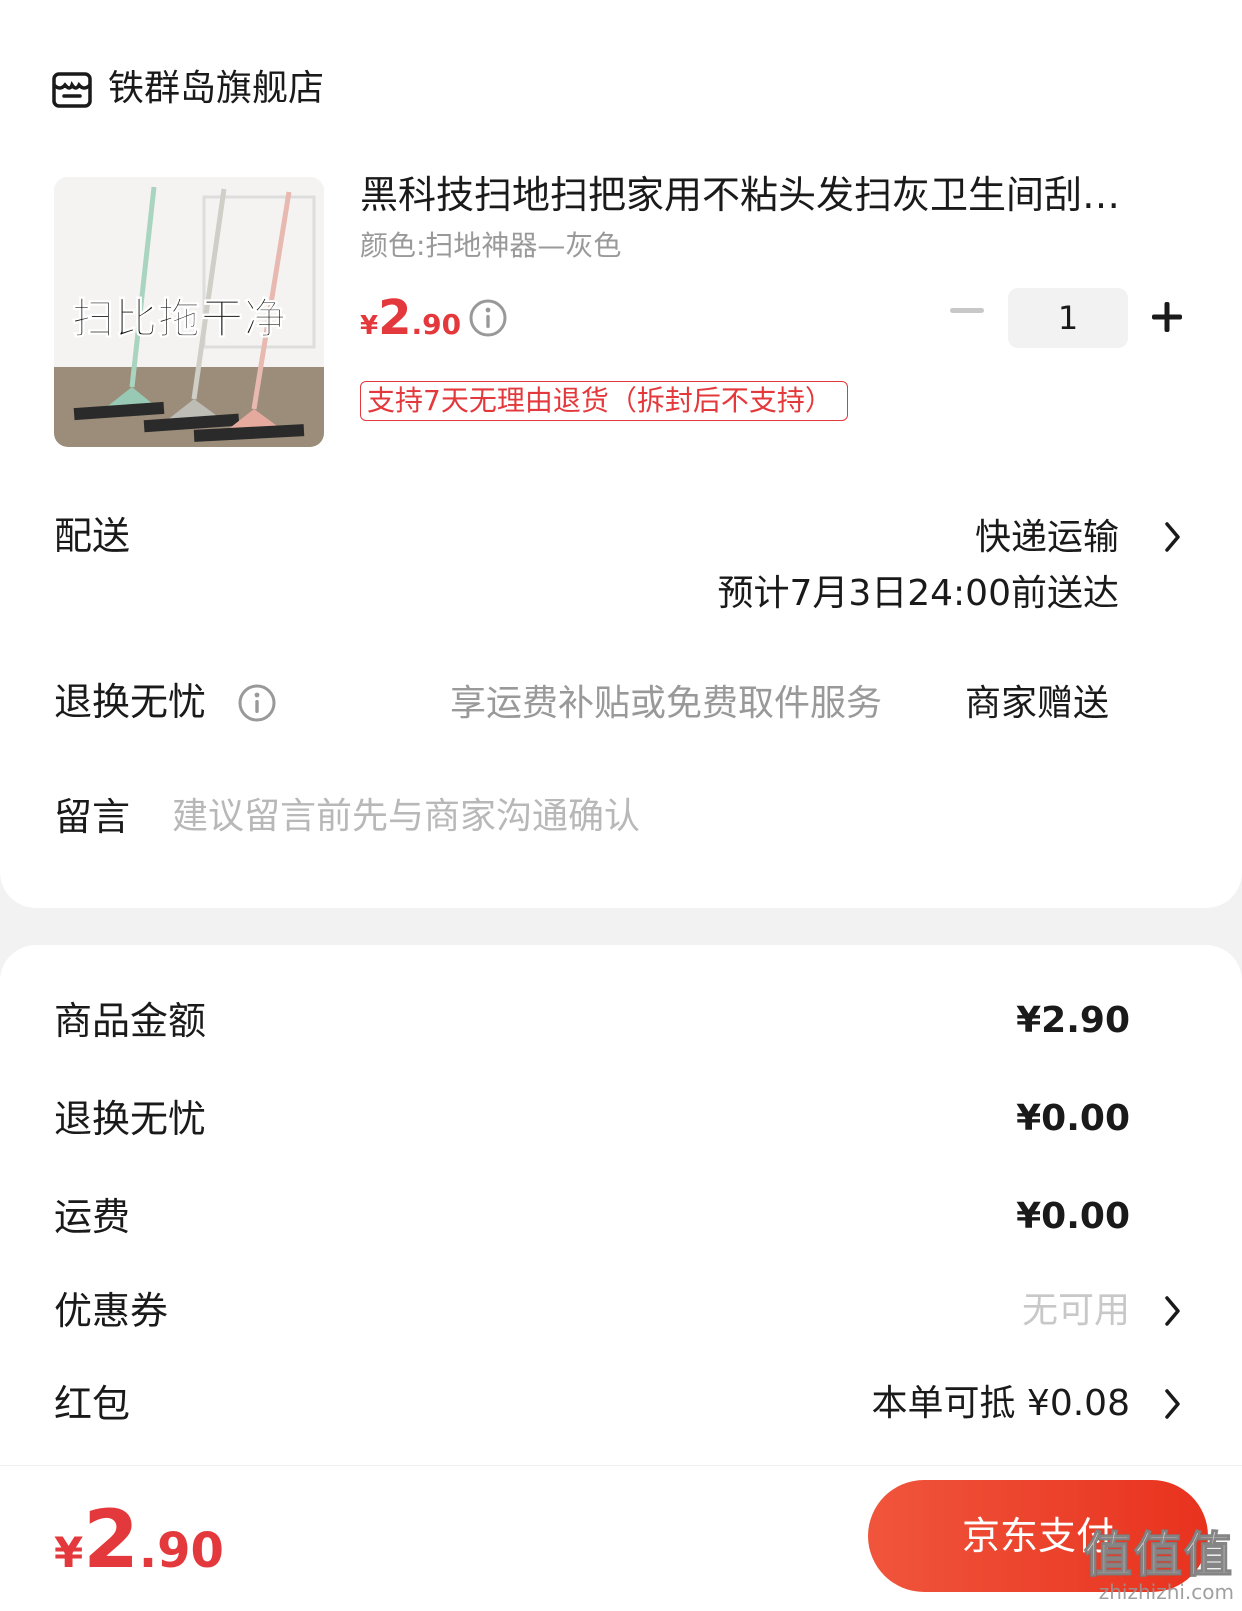  What do you see at coordinates (1073, 1020) in the screenshot?
I see `goods-amount-value: ¥2.90` at bounding box center [1073, 1020].